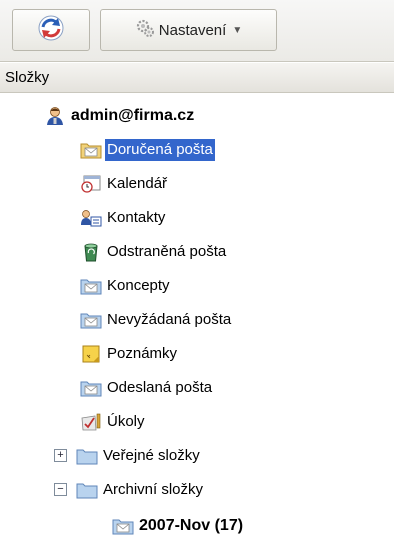 The width and height of the screenshot is (394, 558). Describe the element at coordinates (136, 217) in the screenshot. I see `contacts-label: Kontakty` at that location.